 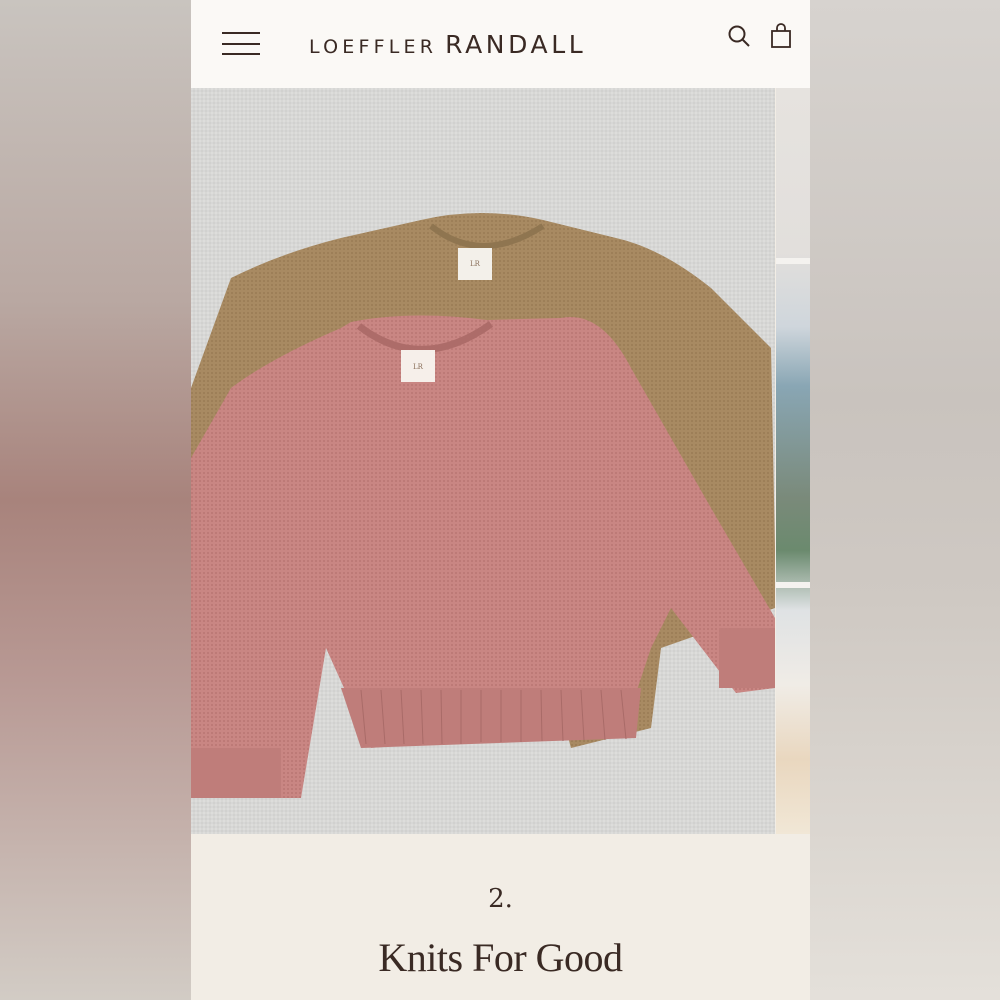 What do you see at coordinates (739, 36) in the screenshot?
I see `search-icon` at bounding box center [739, 36].